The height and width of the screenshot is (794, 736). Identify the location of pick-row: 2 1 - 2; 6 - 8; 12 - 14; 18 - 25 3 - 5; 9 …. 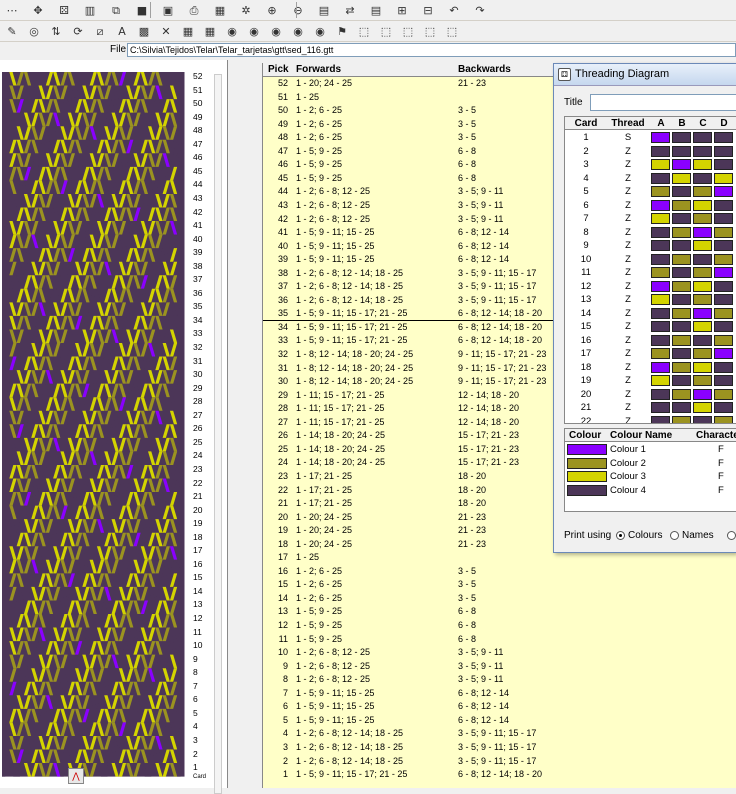
(499, 762).